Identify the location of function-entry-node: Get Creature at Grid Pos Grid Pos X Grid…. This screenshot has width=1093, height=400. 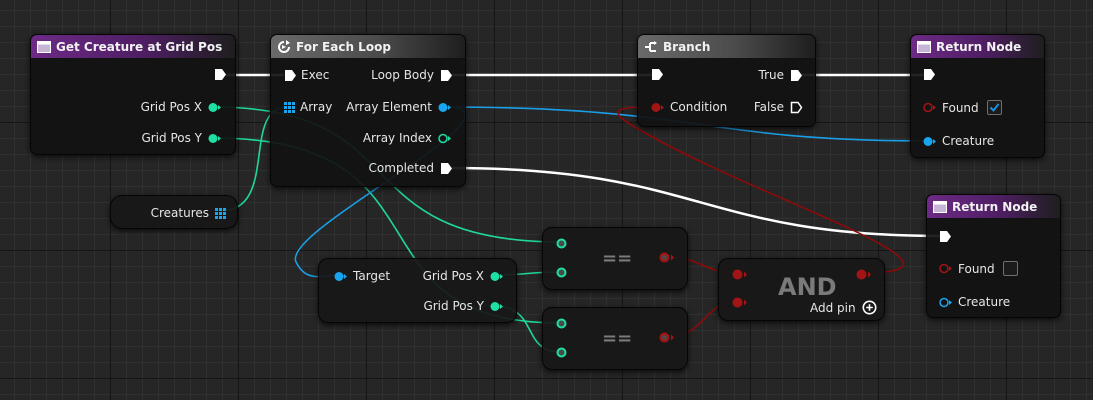
(133, 94).